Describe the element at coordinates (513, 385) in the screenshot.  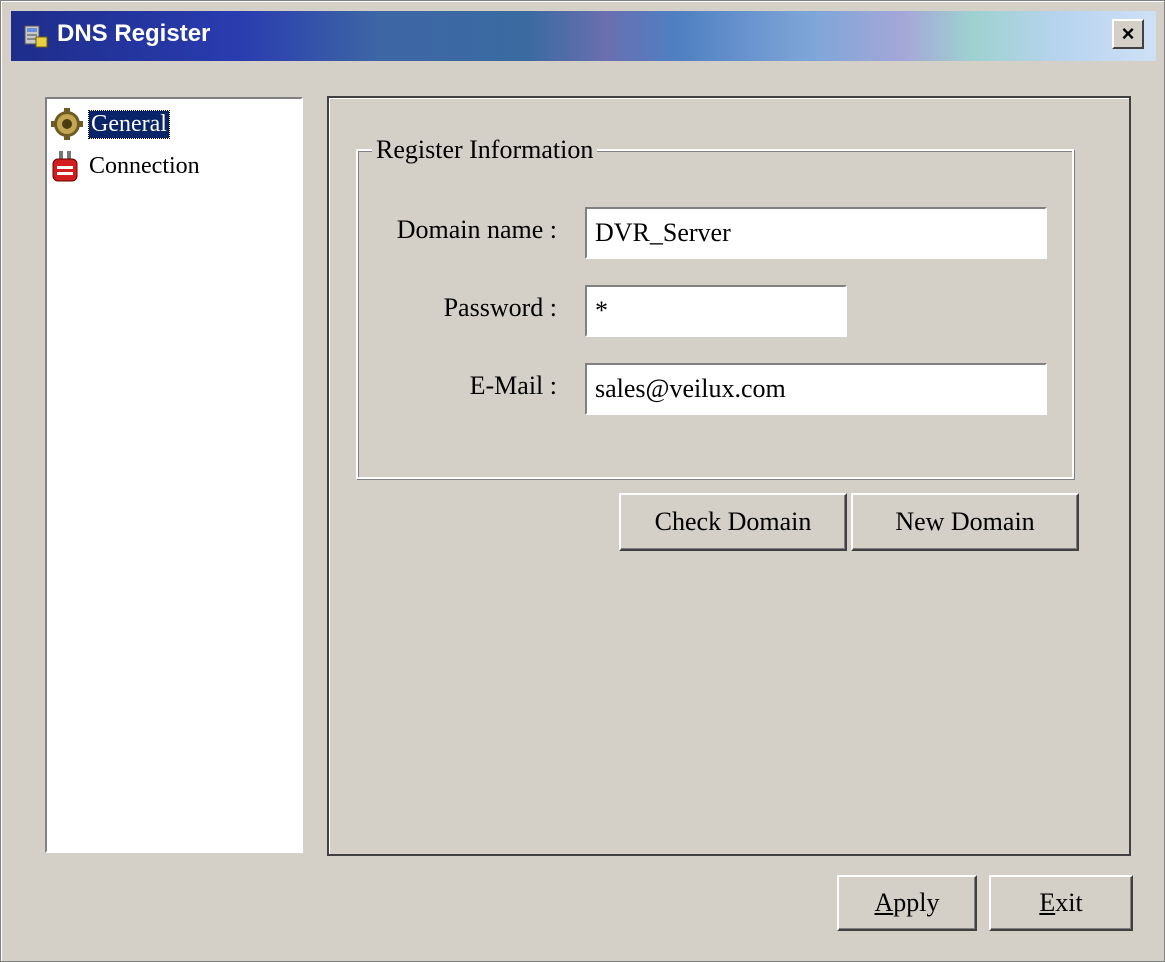
I see `email-label: E-Mail :` at that location.